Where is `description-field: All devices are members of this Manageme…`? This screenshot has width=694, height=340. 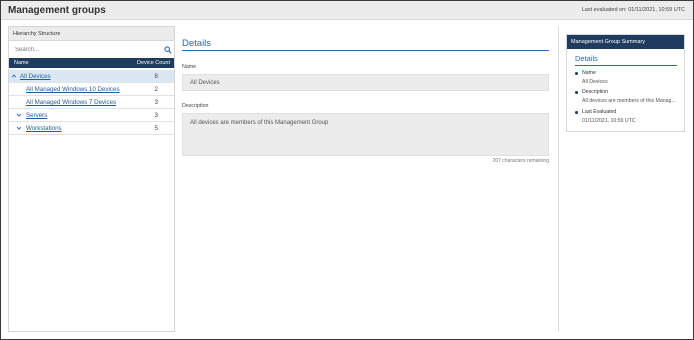
description-field: All devices are members of this Manageme… is located at coordinates (365, 134).